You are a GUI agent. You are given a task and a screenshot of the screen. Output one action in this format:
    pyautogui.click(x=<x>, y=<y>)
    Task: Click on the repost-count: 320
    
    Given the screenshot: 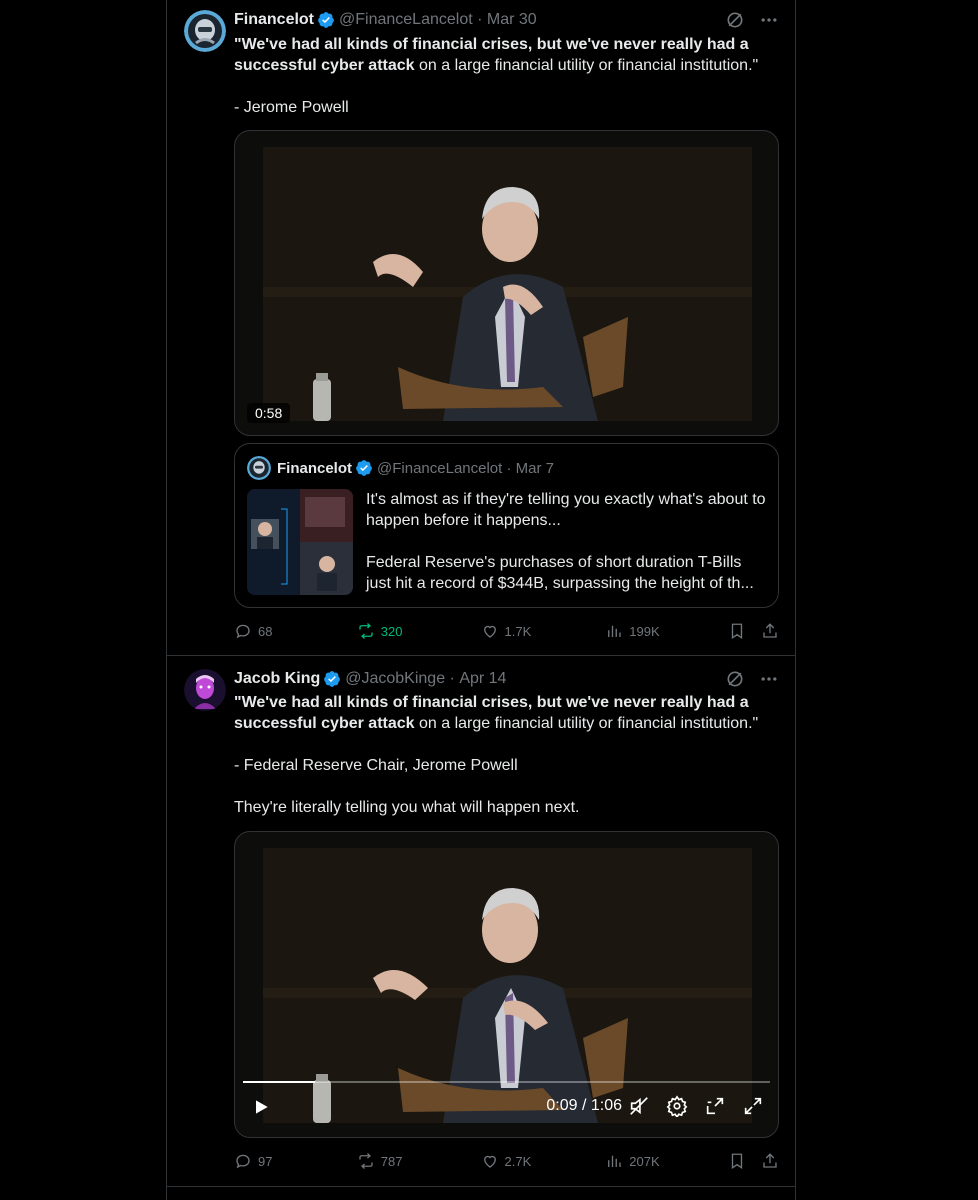 What is the action you would take?
    pyautogui.click(x=391, y=631)
    